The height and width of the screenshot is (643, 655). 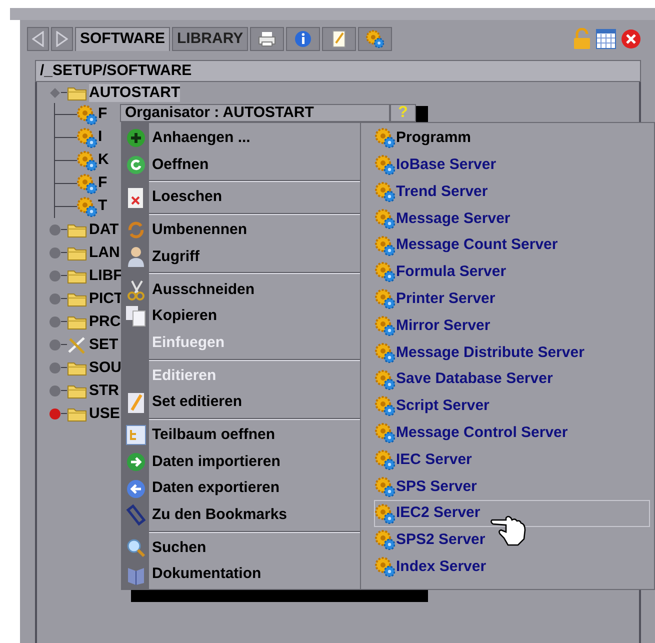 I want to click on submenu-item: IoBase Server, so click(x=512, y=165).